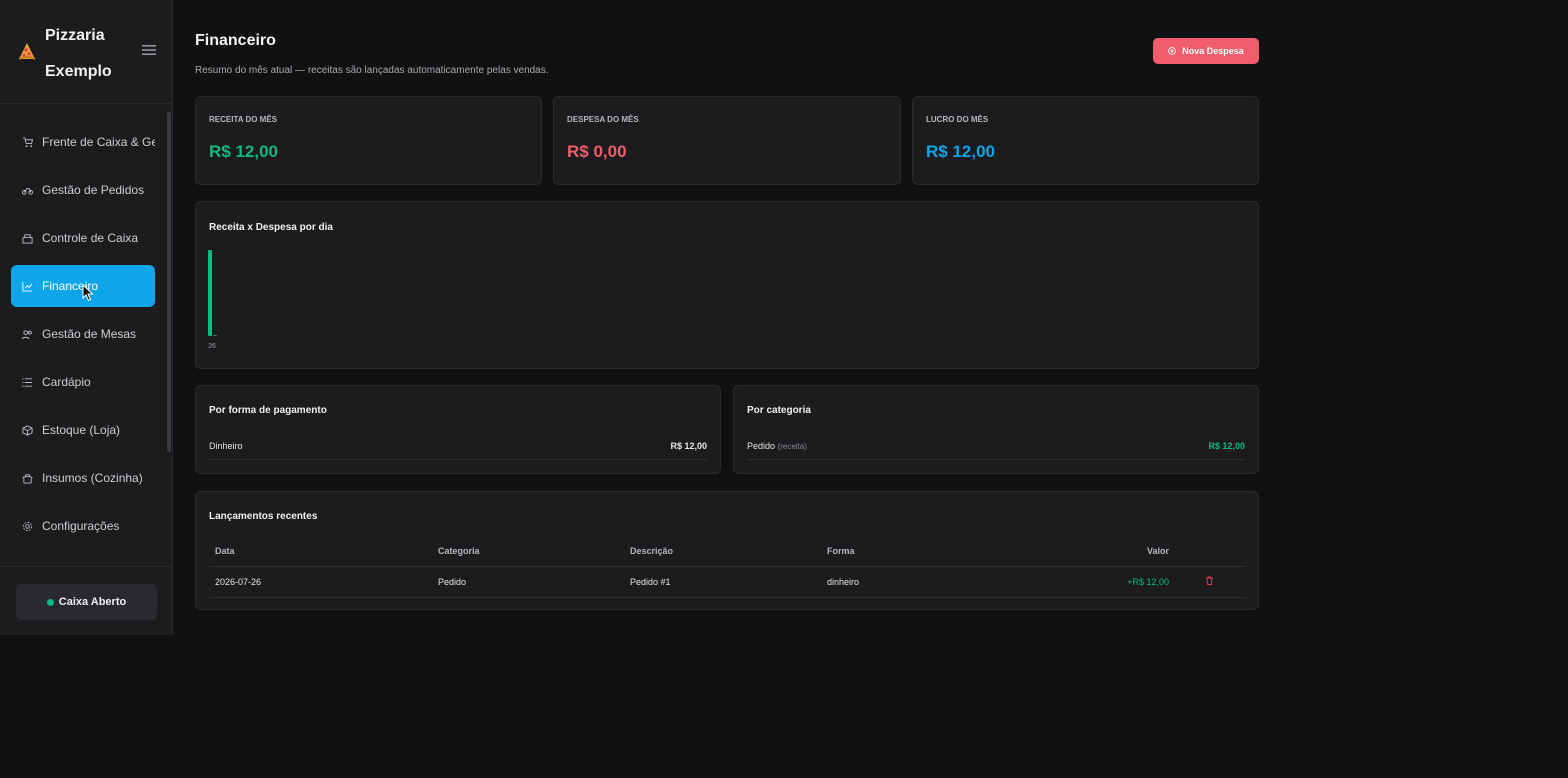 Image resolution: width=1568 pixels, height=778 pixels. What do you see at coordinates (727, 285) in the screenshot?
I see `daily-chart-card: Receita x Despesa por dia 26` at bounding box center [727, 285].